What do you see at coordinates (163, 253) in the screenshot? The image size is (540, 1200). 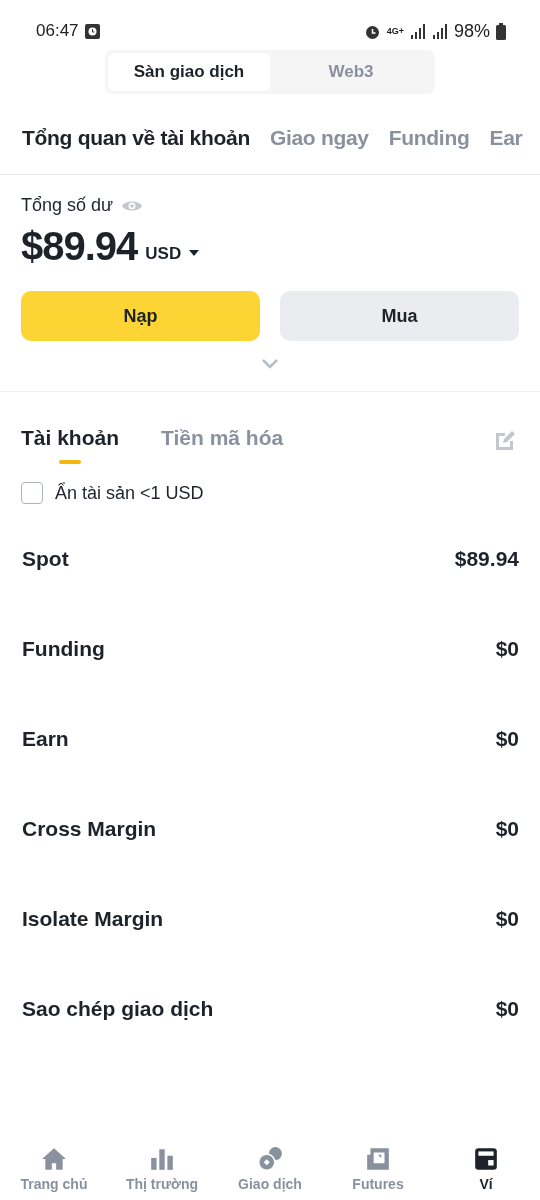 I see `currency-selector: USD` at bounding box center [163, 253].